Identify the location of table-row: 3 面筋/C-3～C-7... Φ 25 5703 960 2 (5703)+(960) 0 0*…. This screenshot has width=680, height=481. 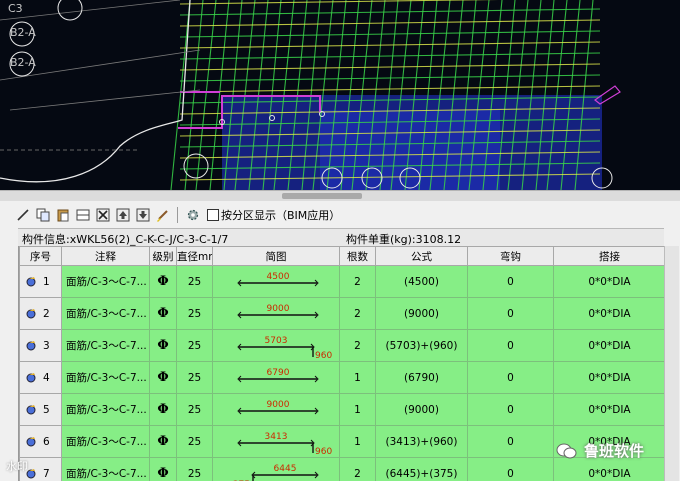
(342, 345).